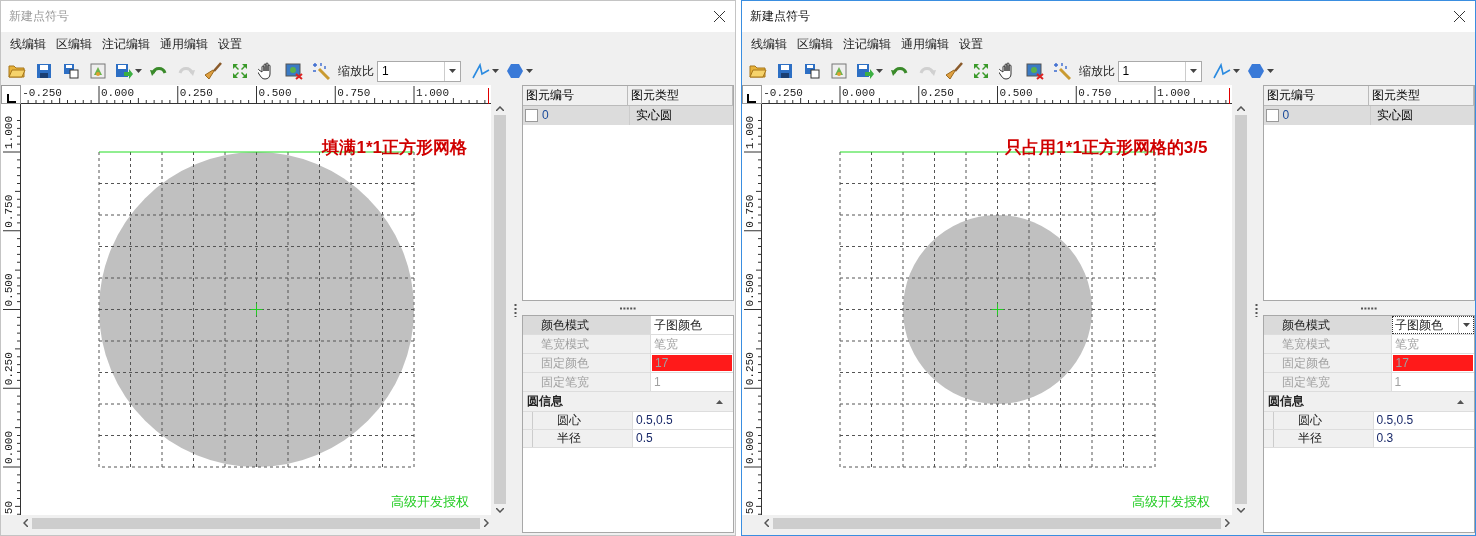  I want to click on crosshair-icon, so click(997, 309).